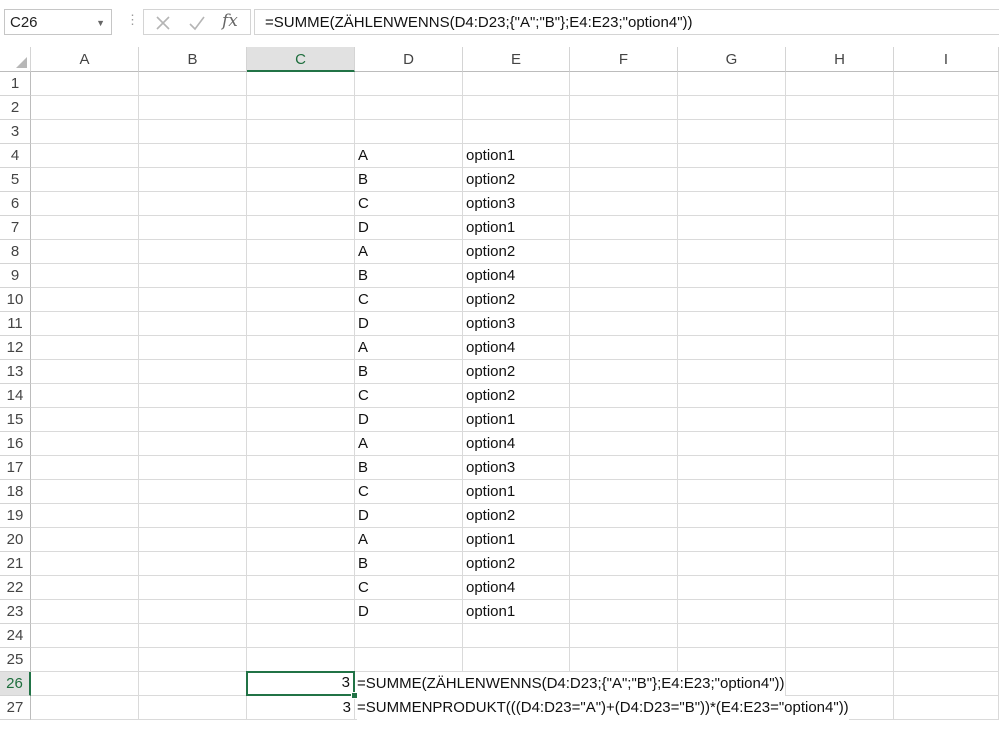  I want to click on cell-e8: option2, so click(516, 252).